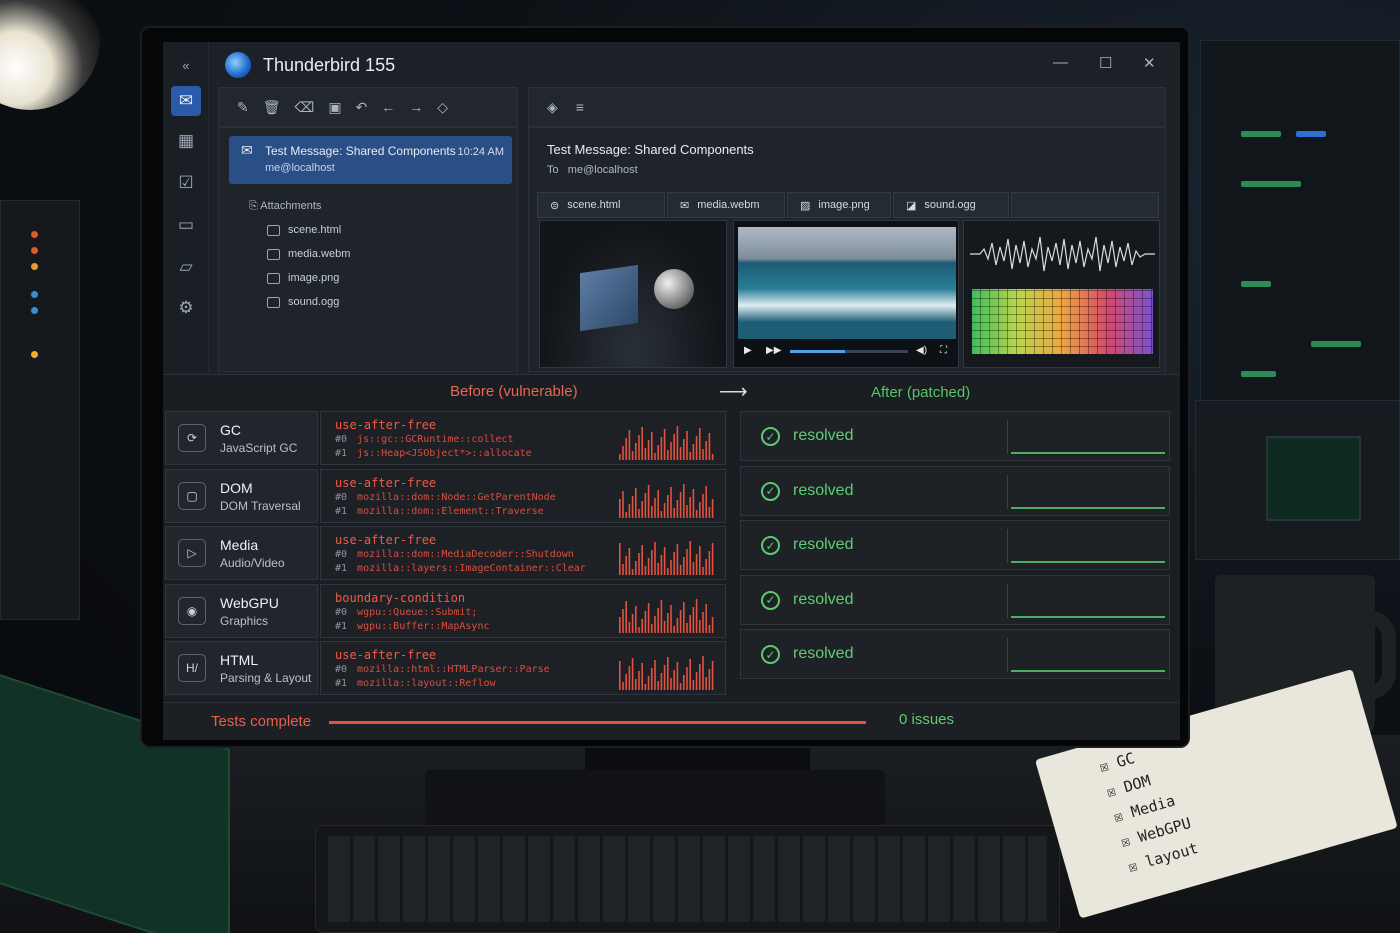 This screenshot has height=933, width=1400. Describe the element at coordinates (304, 230) in the screenshot. I see `attachment-item: scene.html` at that location.